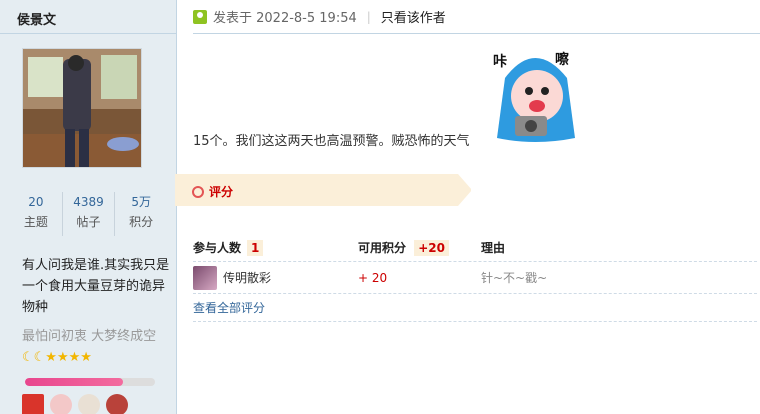 This screenshot has width=760, height=414. I want to click on level-progress-bar, so click(90, 382).